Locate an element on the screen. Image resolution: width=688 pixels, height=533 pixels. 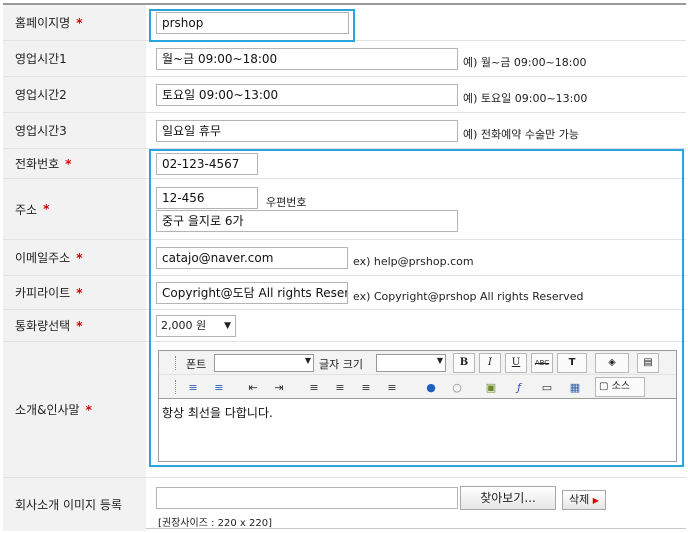
label-hours3: 영업시간3 is located at coordinates (74, 130).